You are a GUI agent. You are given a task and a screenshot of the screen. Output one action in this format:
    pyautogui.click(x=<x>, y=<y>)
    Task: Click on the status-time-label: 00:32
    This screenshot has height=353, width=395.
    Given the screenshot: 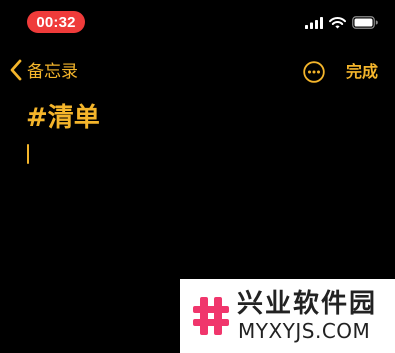 What is the action you would take?
    pyautogui.click(x=56, y=22)
    